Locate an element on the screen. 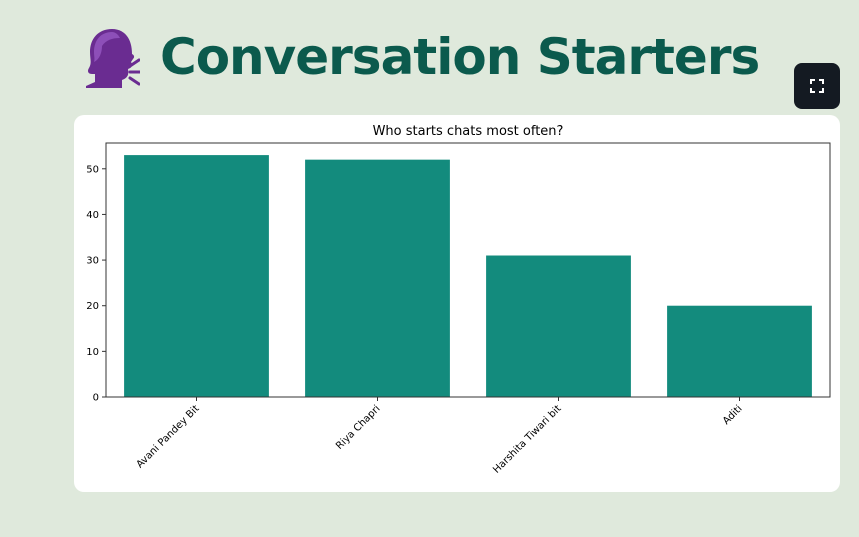 The height and width of the screenshot is (537, 859). y-tick-label: 10 is located at coordinates (92, 352).